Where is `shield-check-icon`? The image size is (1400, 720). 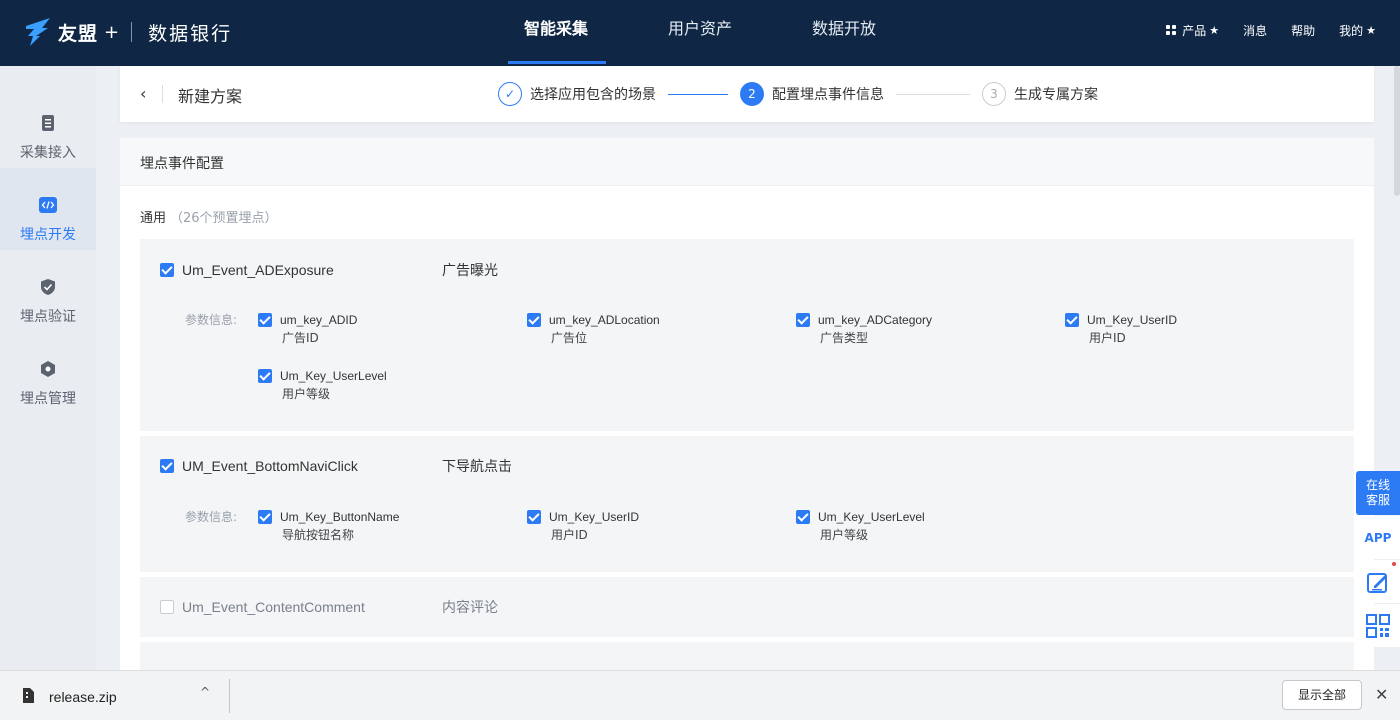
shield-check-icon is located at coordinates (48, 287).